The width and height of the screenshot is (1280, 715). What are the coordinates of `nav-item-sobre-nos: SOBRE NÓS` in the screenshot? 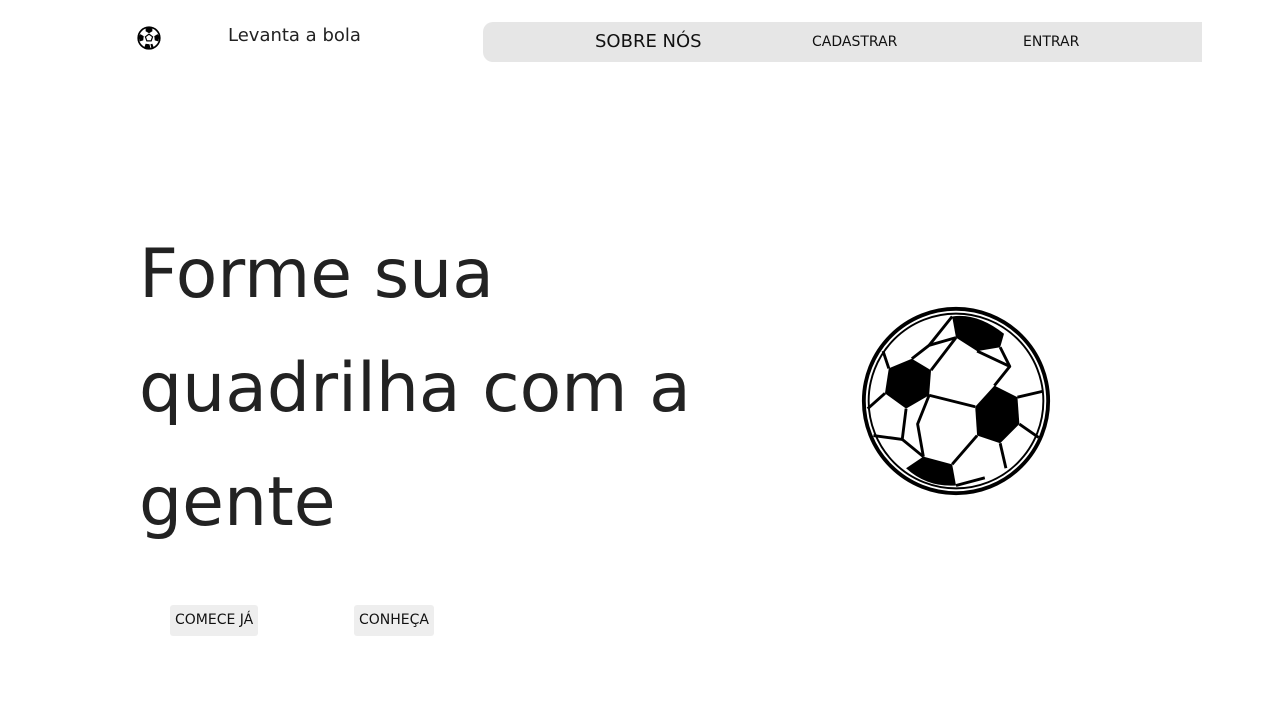 It's located at (648, 42).